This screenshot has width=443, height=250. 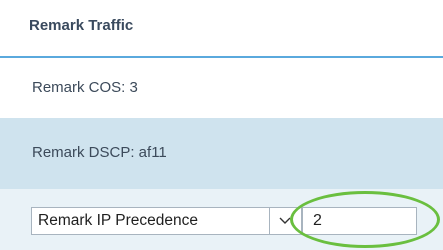 What do you see at coordinates (81, 25) in the screenshot?
I see `section-title: Remark Traffic` at bounding box center [81, 25].